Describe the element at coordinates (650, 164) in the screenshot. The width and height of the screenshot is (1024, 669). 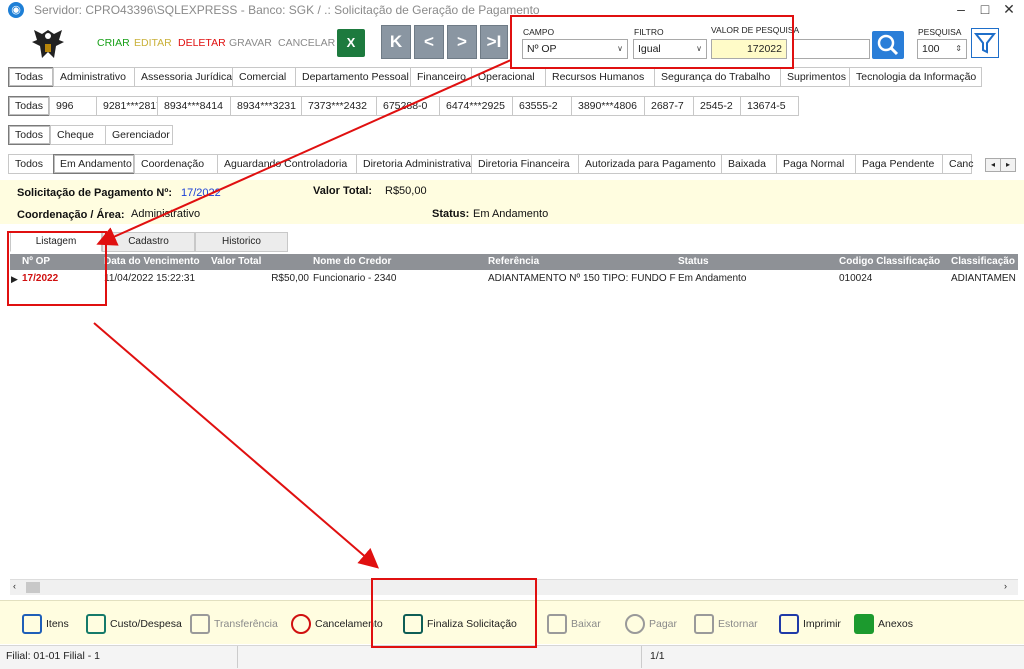
I see `status-tab-6: Autorizada para Pagamento` at that location.